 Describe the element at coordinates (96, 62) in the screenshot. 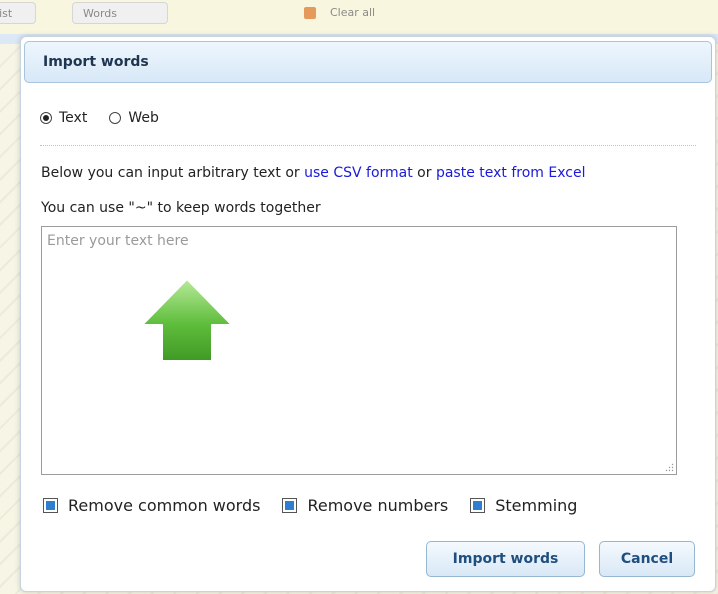

I see `dialog-title: Import words` at that location.